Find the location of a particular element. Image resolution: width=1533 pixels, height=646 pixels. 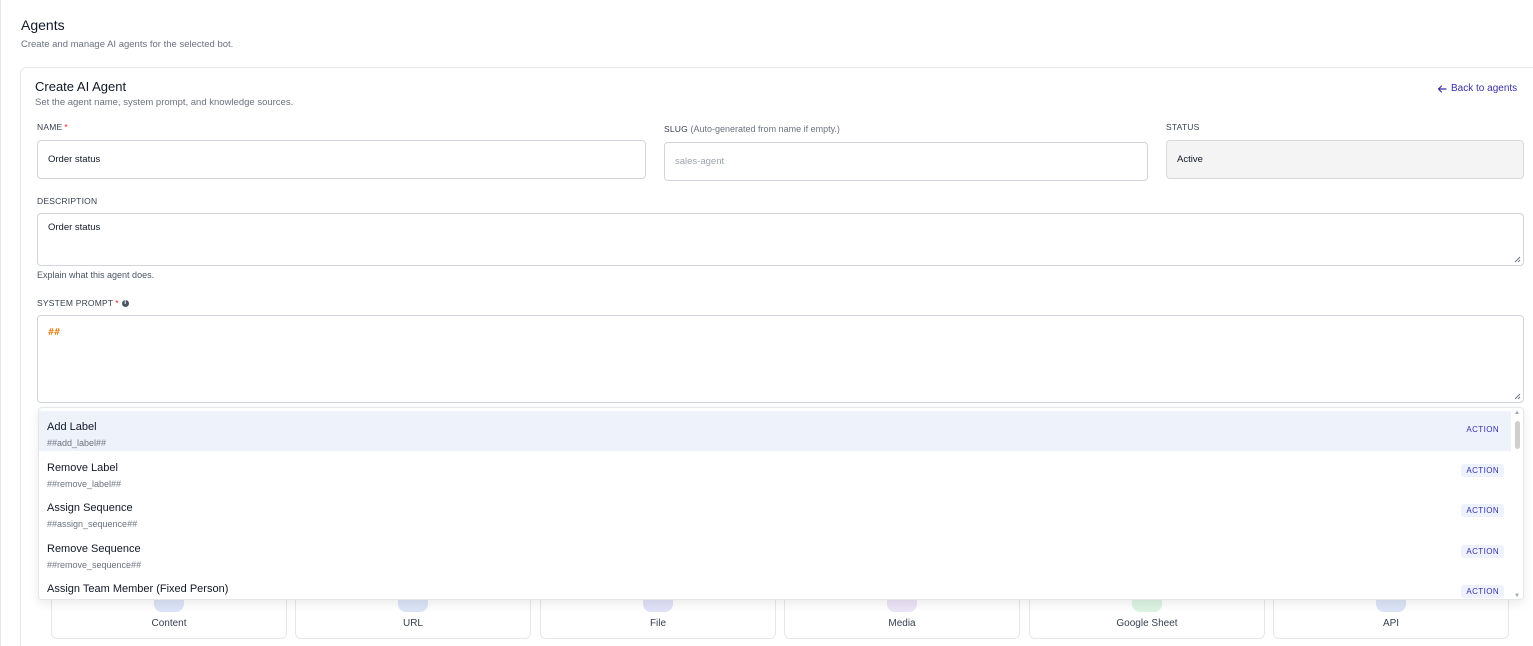

status-select: Active is located at coordinates (1345, 159).